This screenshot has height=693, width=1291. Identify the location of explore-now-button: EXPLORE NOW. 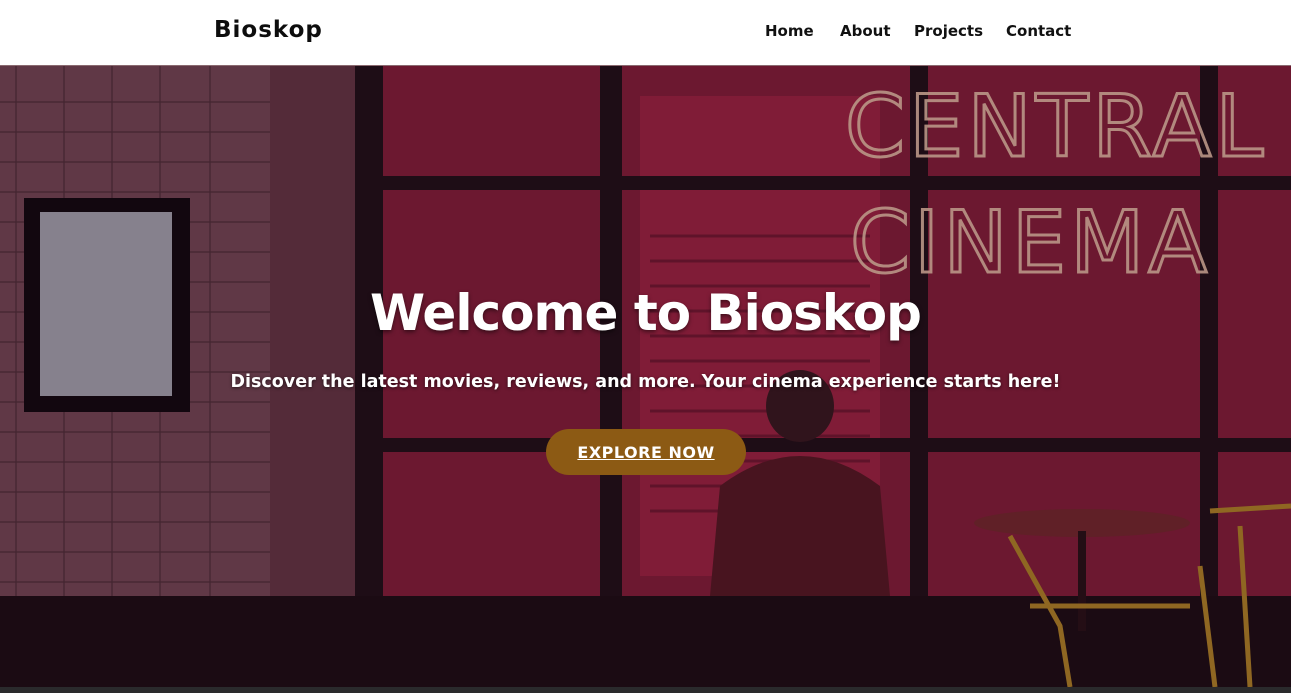
(646, 452).